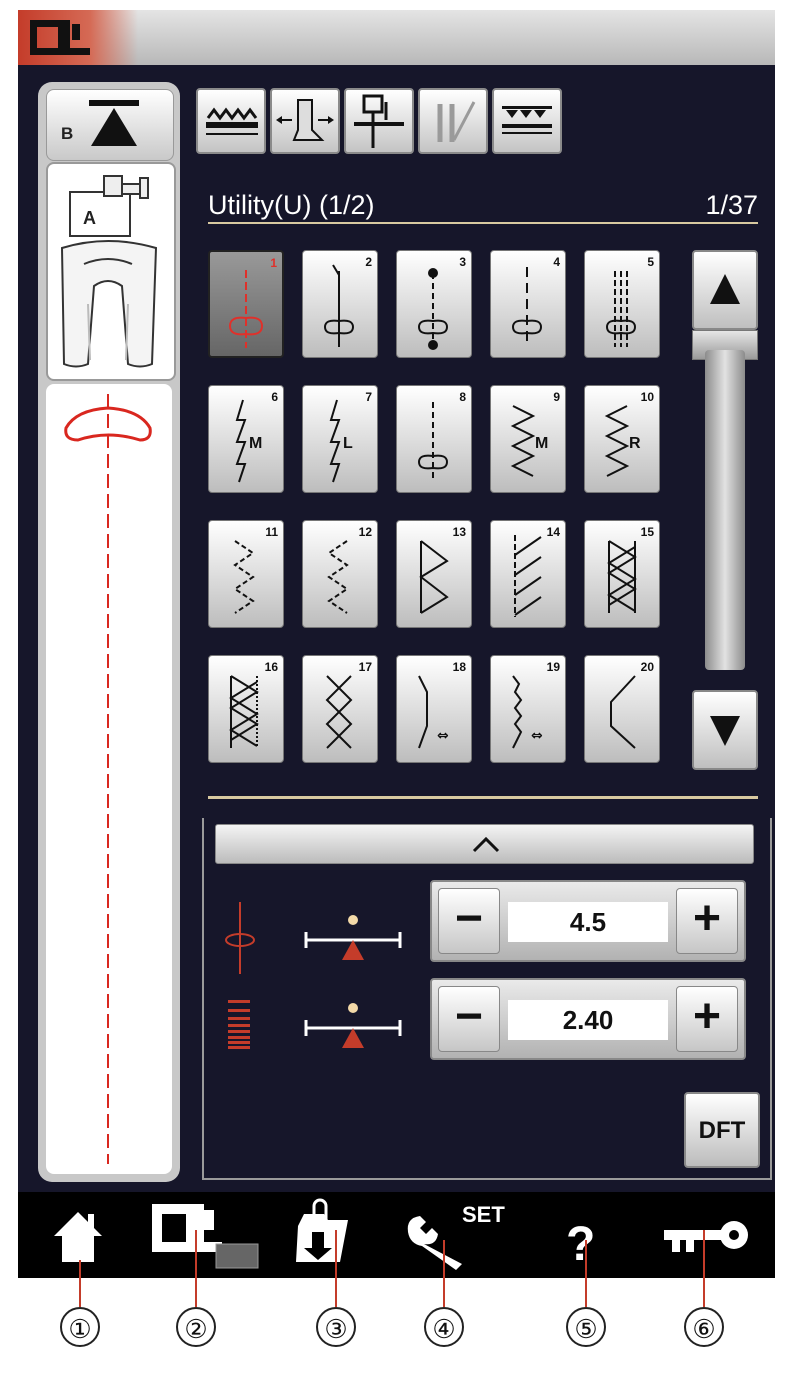 This screenshot has width=794, height=1400. What do you see at coordinates (483, 207) in the screenshot?
I see `pattern-title-row: Utility(U) (1/2) 1/37` at bounding box center [483, 207].